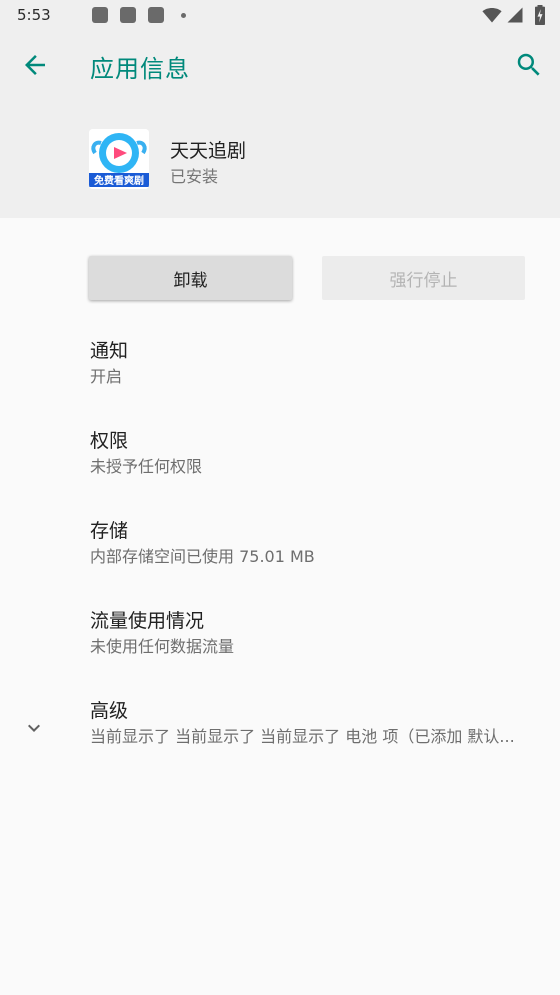  Describe the element at coordinates (146, 466) in the screenshot. I see `pref-summary: 未授予任何权限` at that location.